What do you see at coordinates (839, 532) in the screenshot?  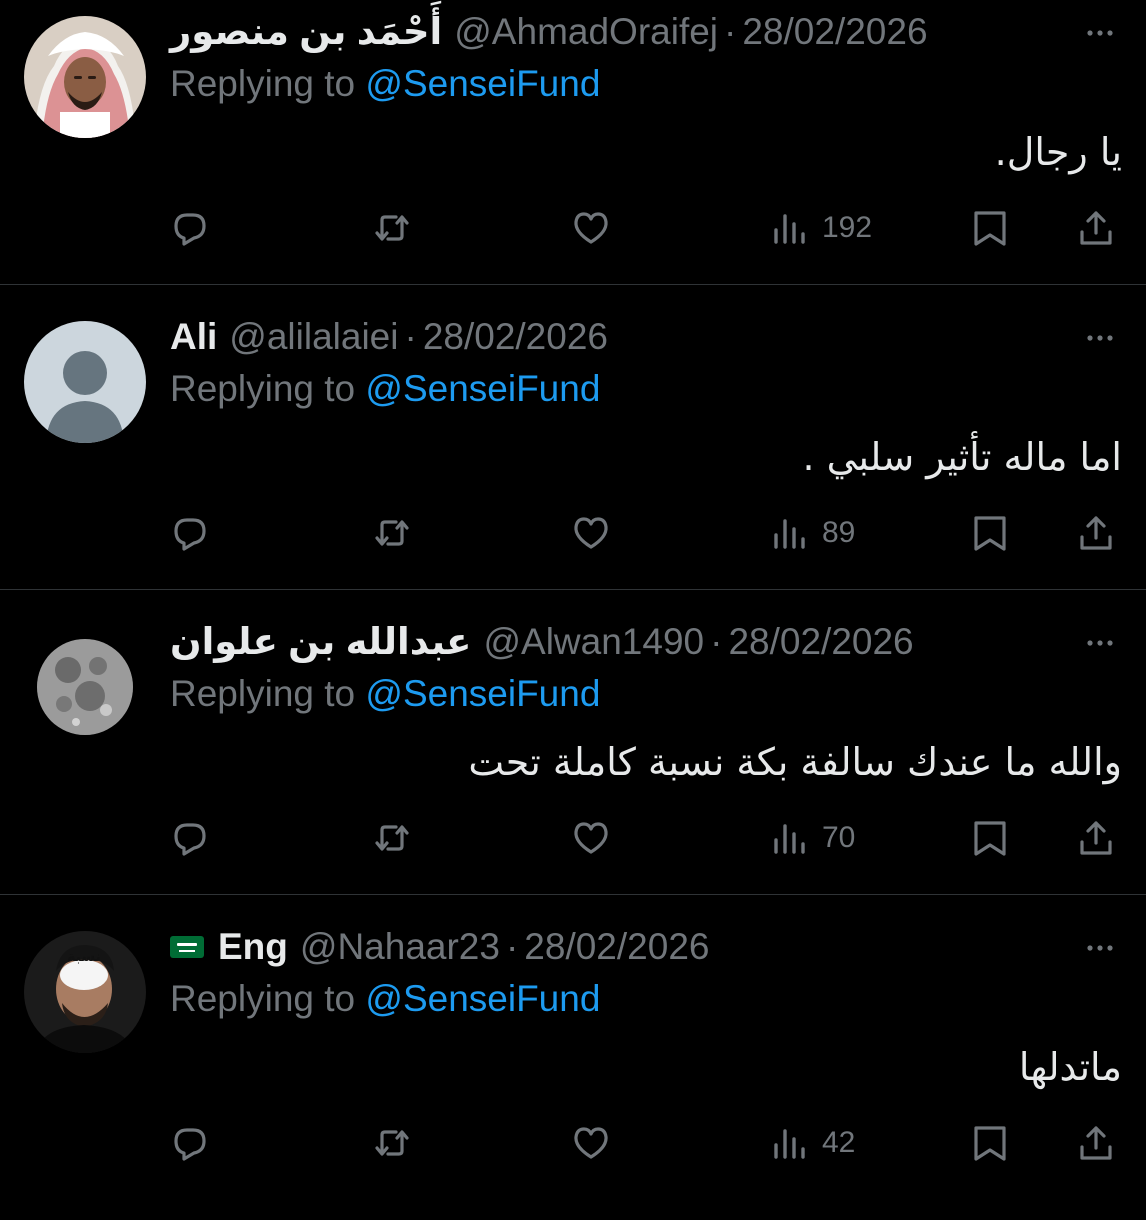 I see `views-count: 89` at bounding box center [839, 532].